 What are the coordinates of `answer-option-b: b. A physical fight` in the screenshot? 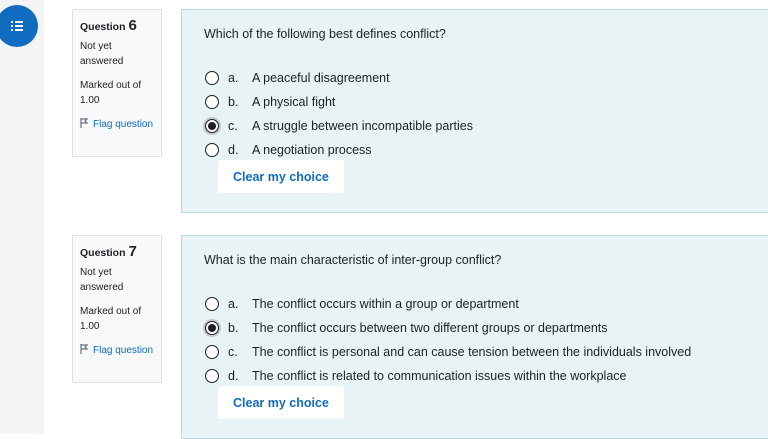 It's located at (270, 102).